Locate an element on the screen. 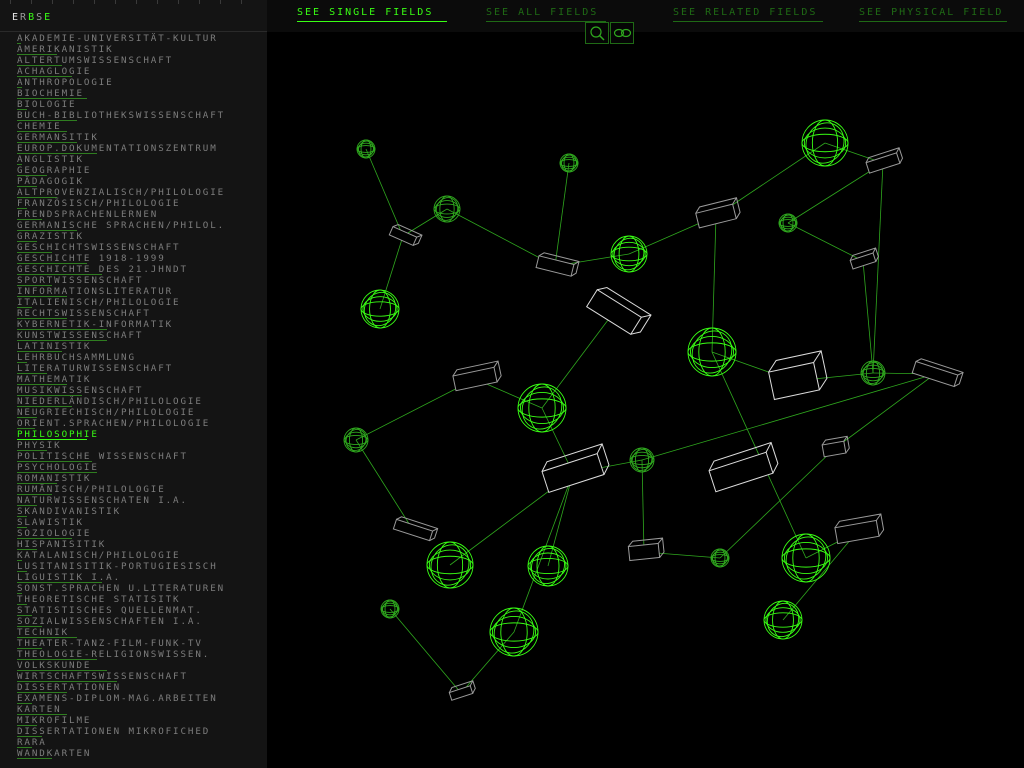  field-list-item: ROMANISTIK is located at coordinates (121, 478).